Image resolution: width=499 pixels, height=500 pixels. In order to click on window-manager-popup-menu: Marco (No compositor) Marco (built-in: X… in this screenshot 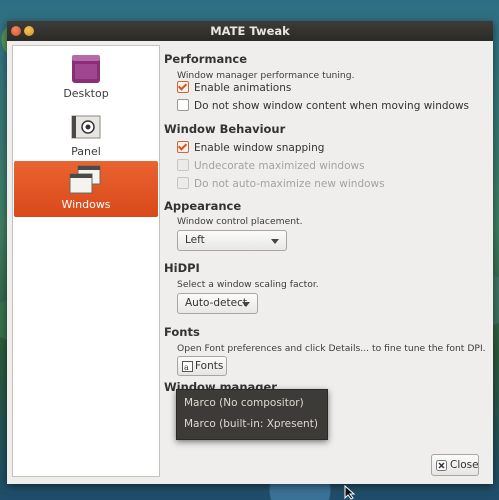, I will do `click(252, 414)`.